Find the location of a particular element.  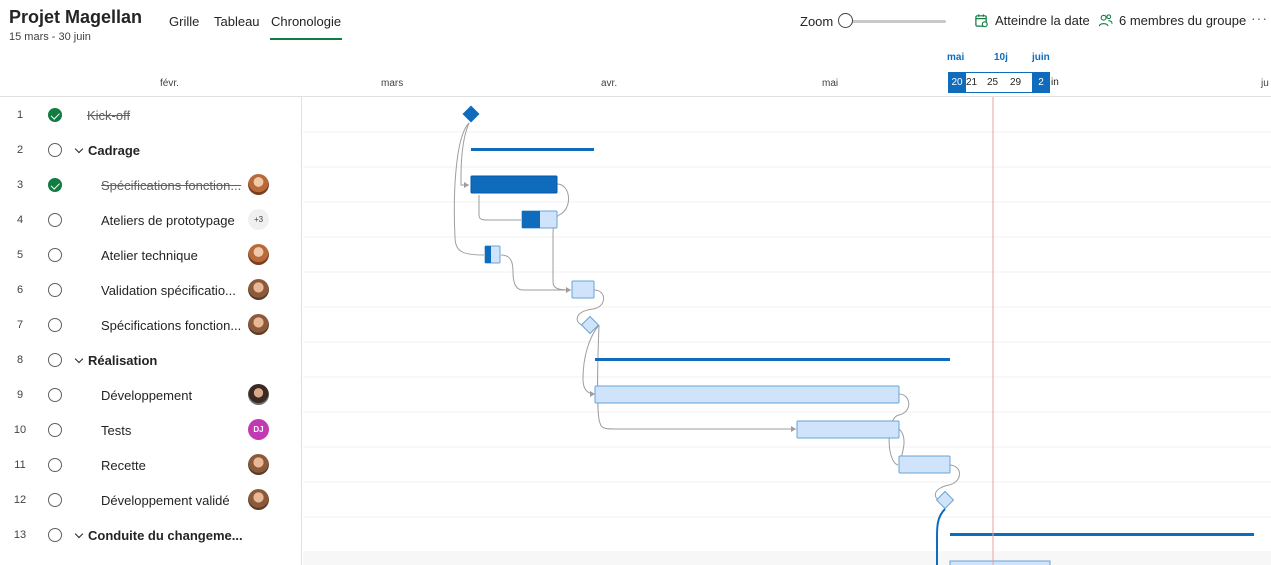

task-number: 3 is located at coordinates (20, 185).